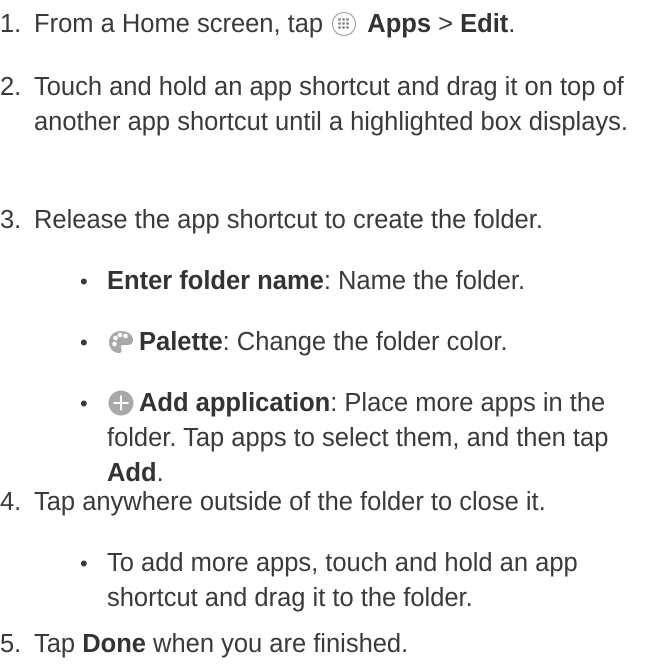 The height and width of the screenshot is (667, 649). What do you see at coordinates (484, 24) in the screenshot?
I see `edit-label: Edit` at bounding box center [484, 24].